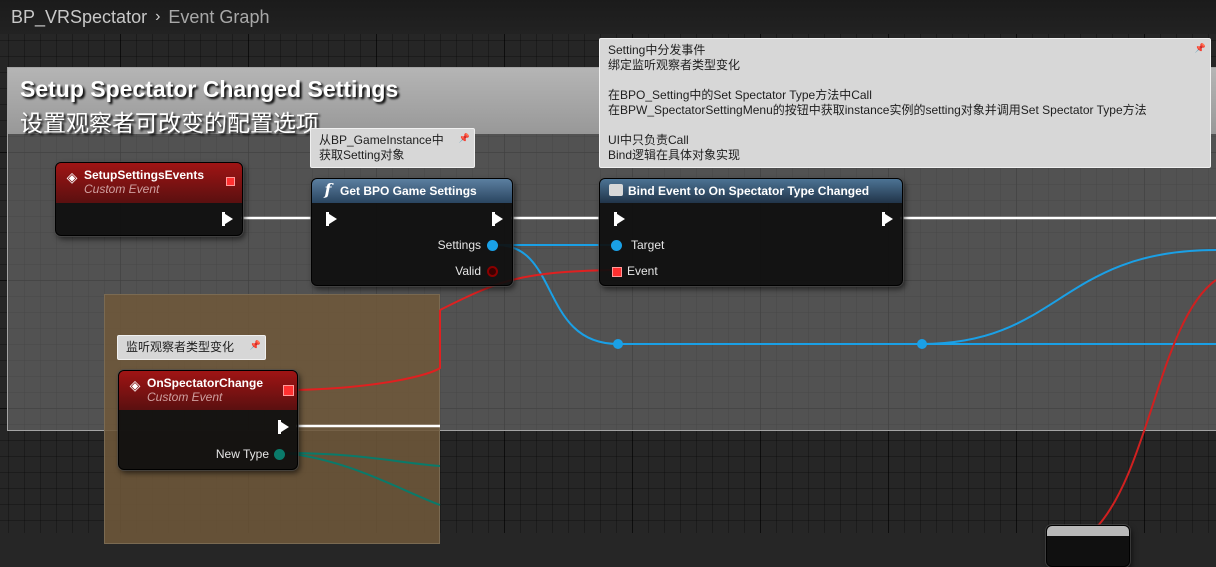 Image resolution: width=1216 pixels, height=567 pixels. I want to click on breadcrumb-graph: Event Graph, so click(218, 17).